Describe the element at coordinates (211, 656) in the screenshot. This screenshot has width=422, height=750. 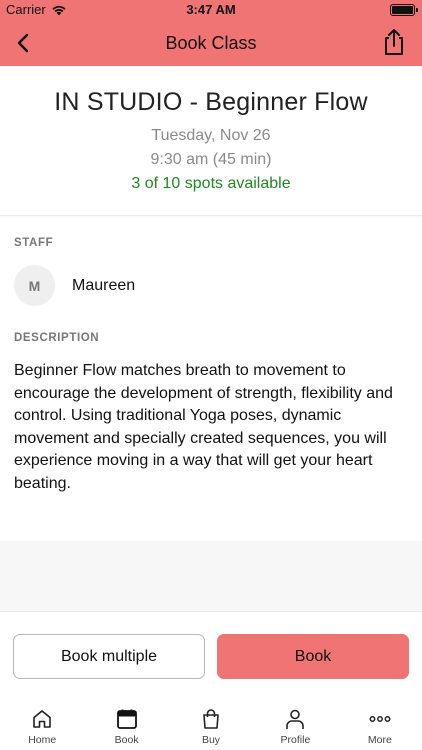
I see `action-bar: Book multiple Book` at that location.